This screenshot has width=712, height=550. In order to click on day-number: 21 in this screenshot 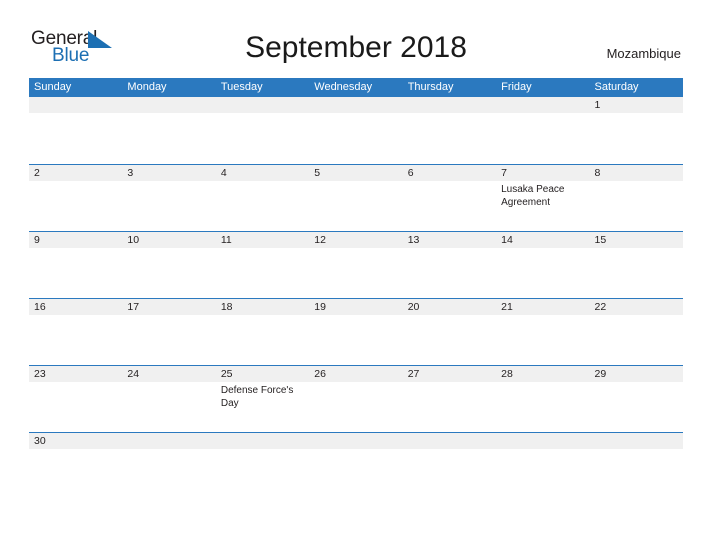, I will do `click(507, 307)`.